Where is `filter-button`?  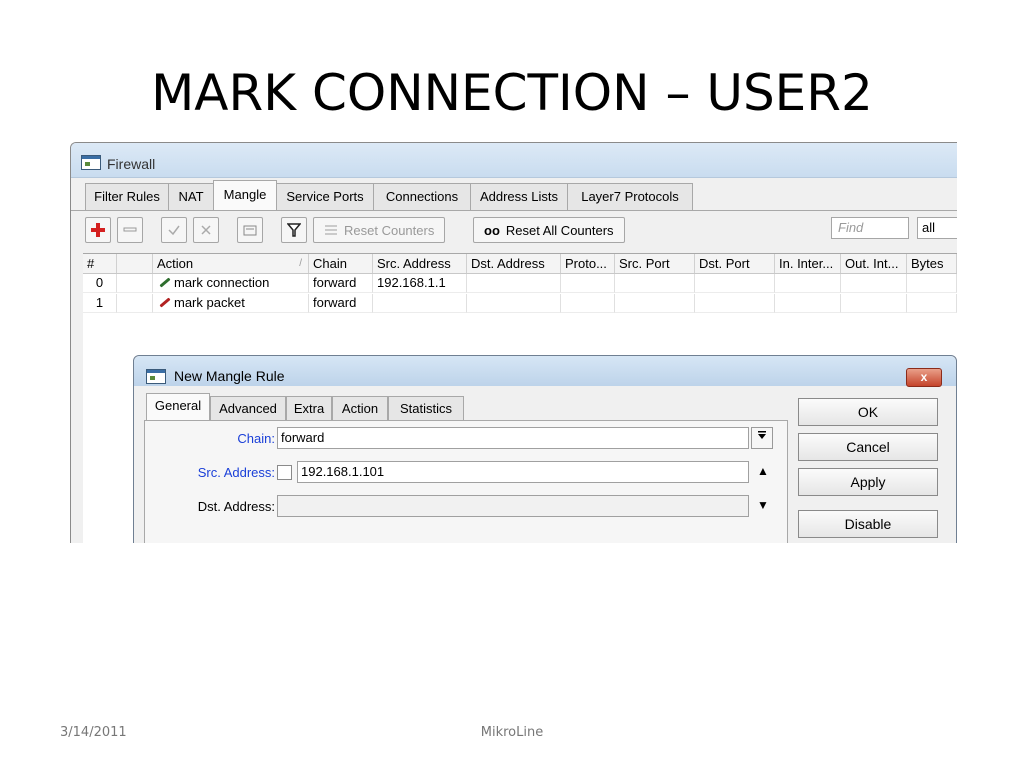 filter-button is located at coordinates (294, 230).